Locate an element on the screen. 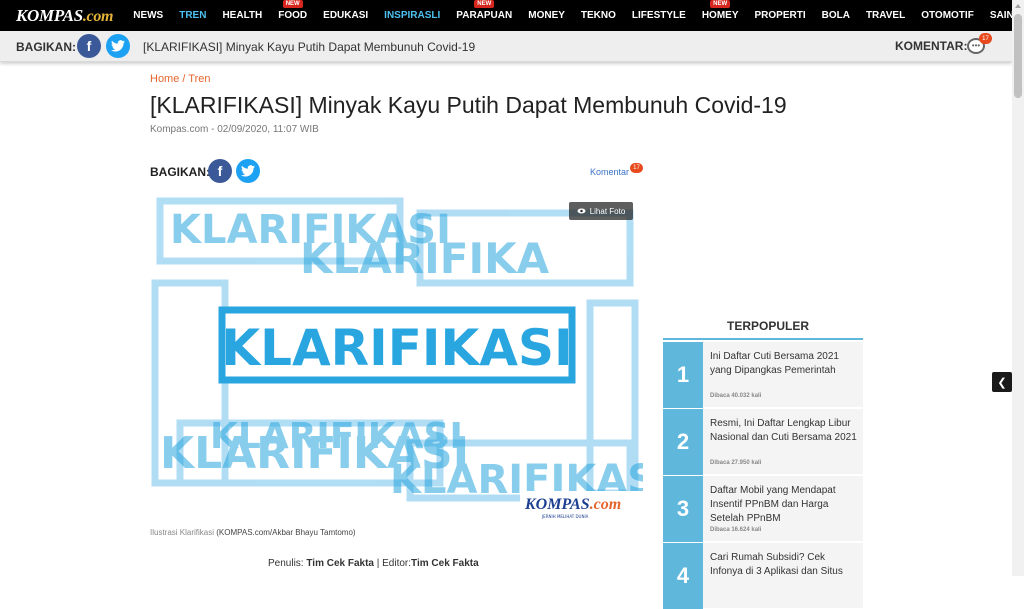  breadcrumb: Home / Tren is located at coordinates (180, 79).